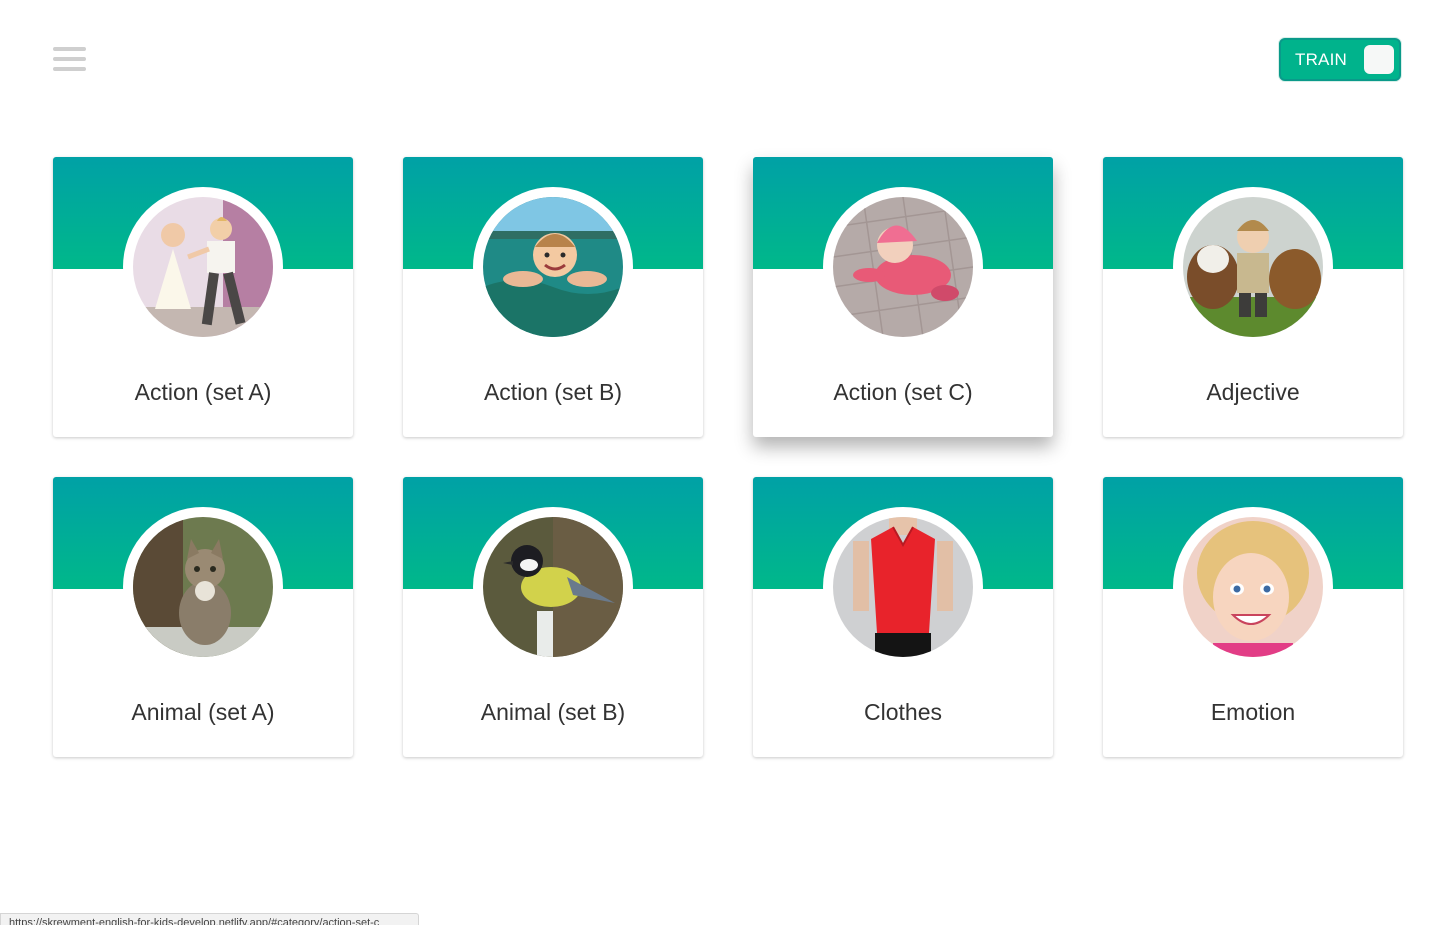 Image resolution: width=1454 pixels, height=925 pixels. Describe the element at coordinates (1253, 712) in the screenshot. I see `card-title: Emotion` at that location.